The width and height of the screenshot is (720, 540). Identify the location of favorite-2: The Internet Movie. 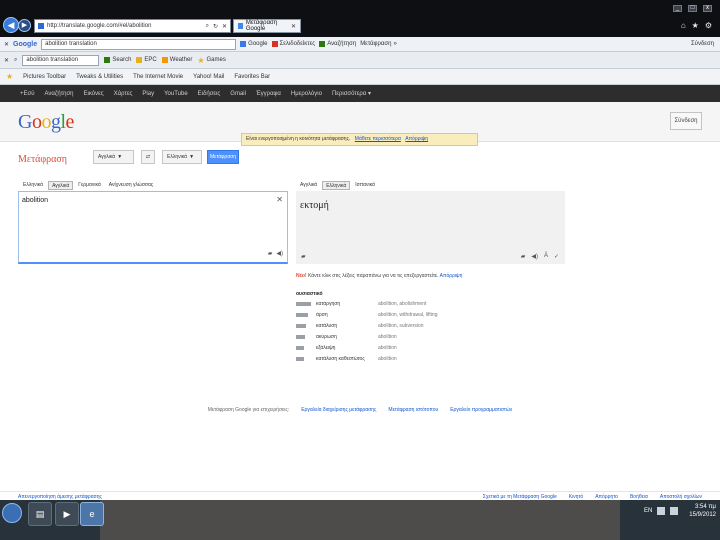
(158, 77).